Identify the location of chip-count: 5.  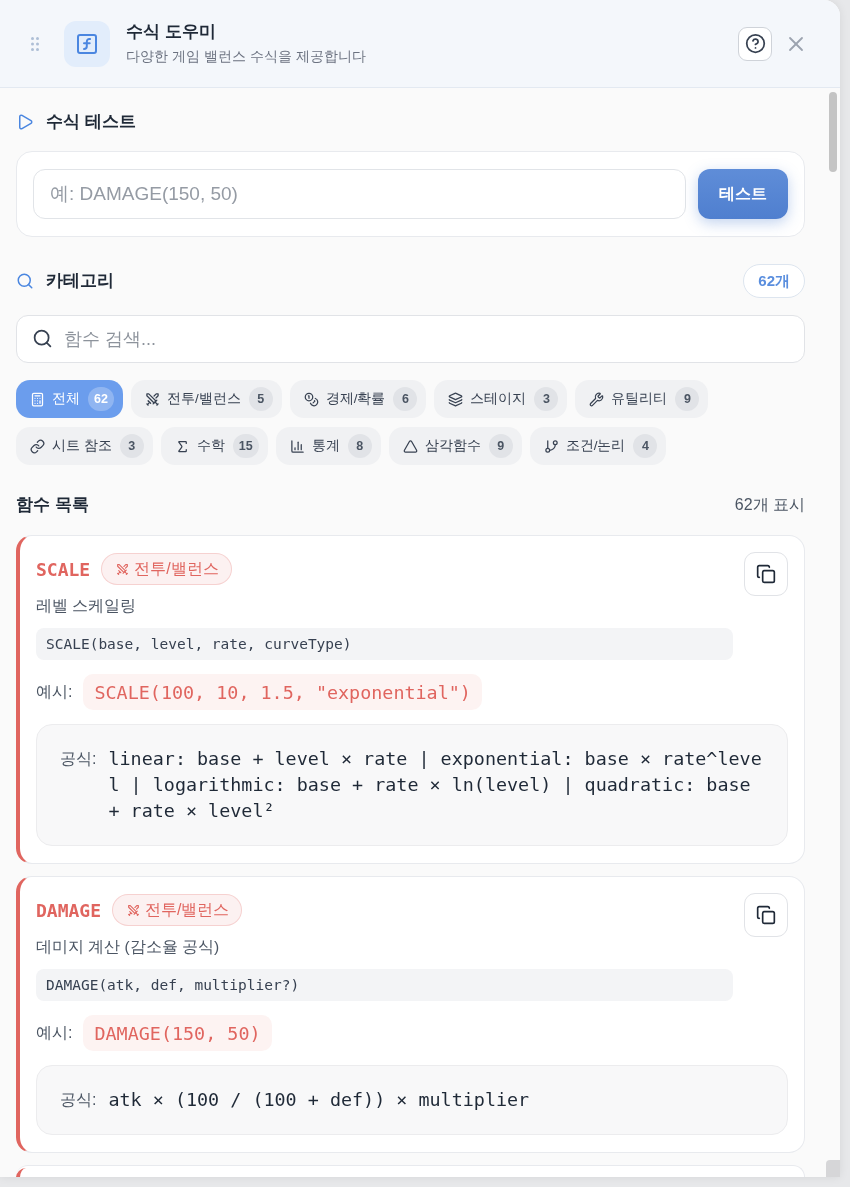
(260, 399).